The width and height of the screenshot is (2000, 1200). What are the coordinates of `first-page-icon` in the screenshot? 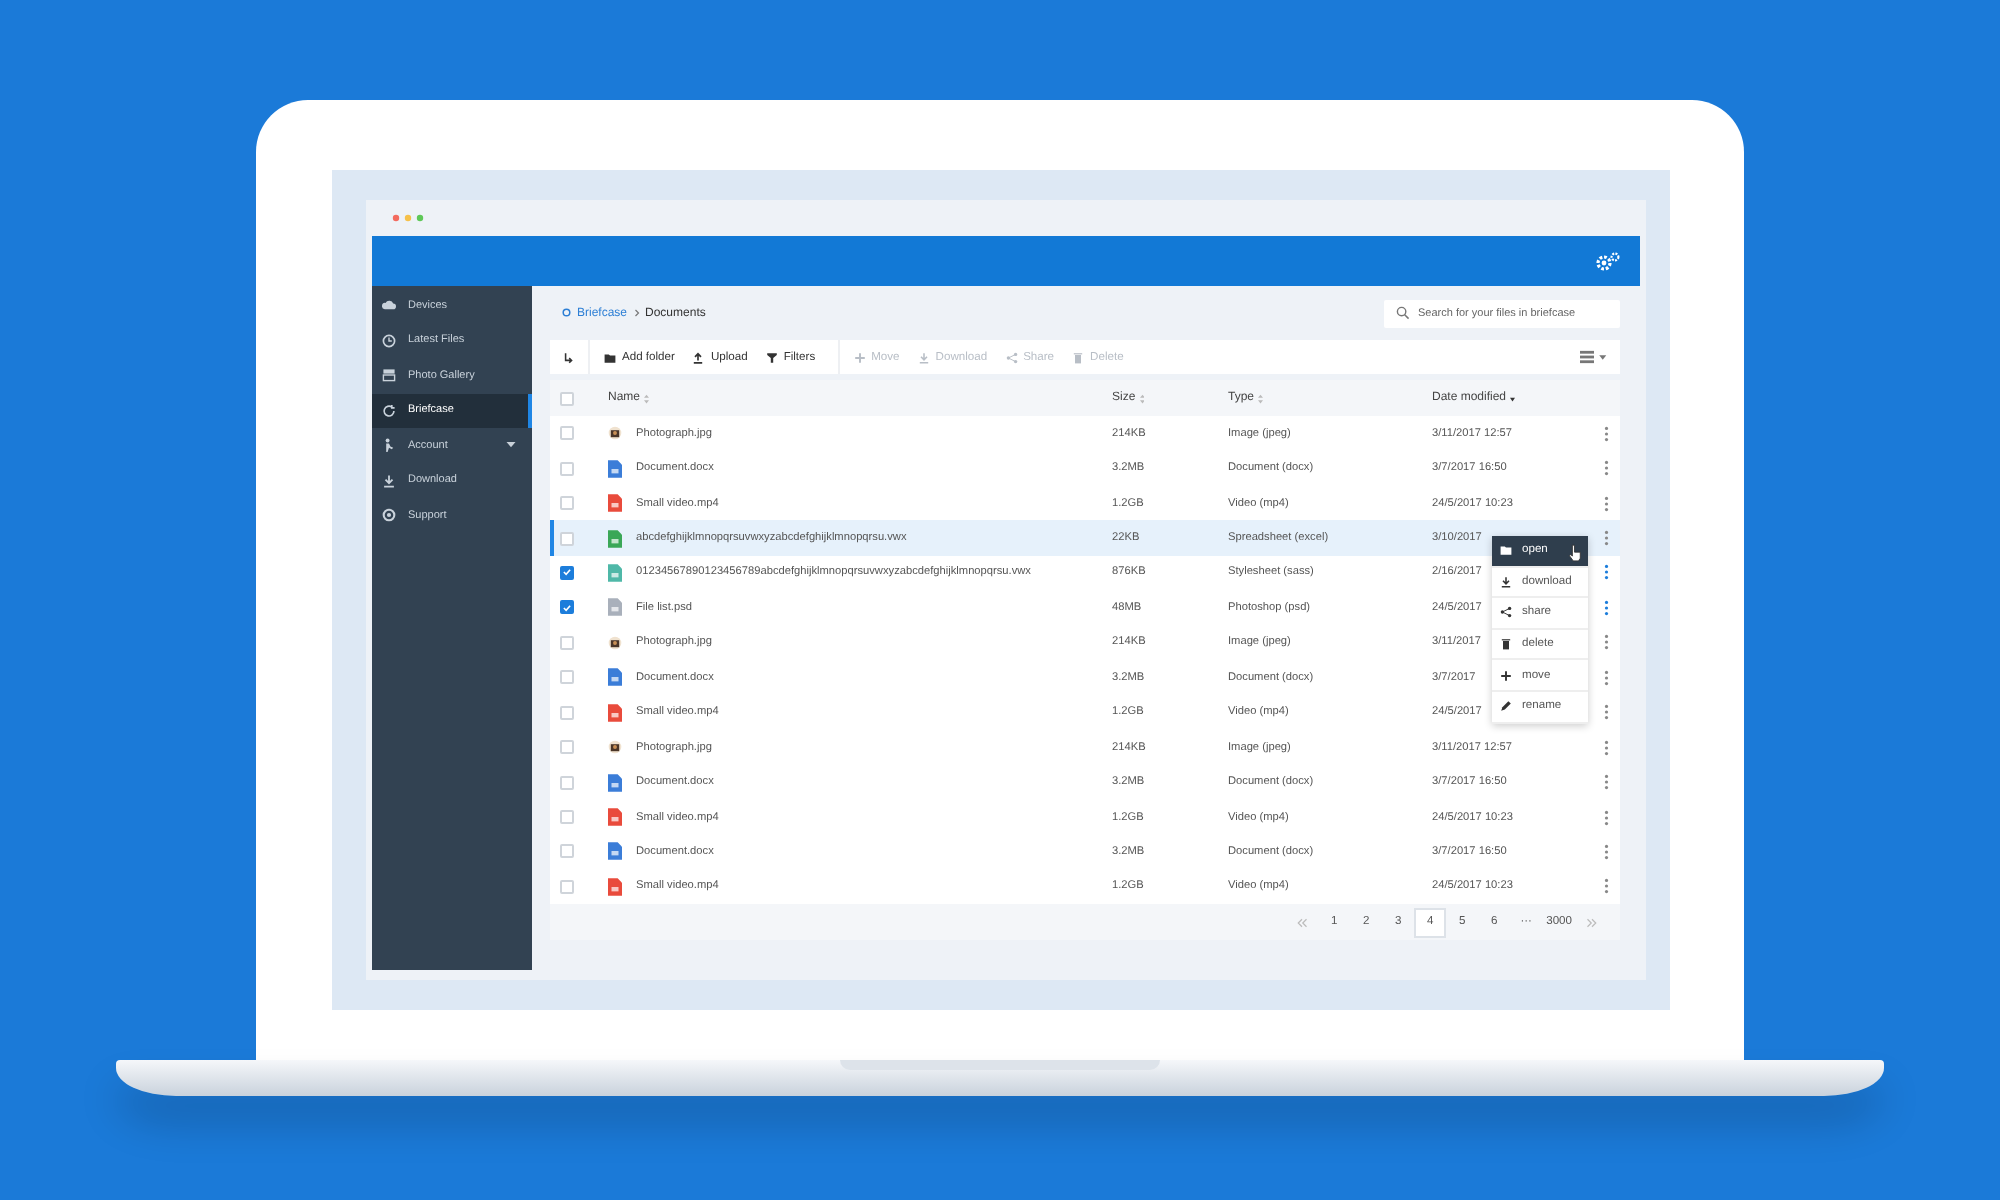 It's located at (1302, 922).